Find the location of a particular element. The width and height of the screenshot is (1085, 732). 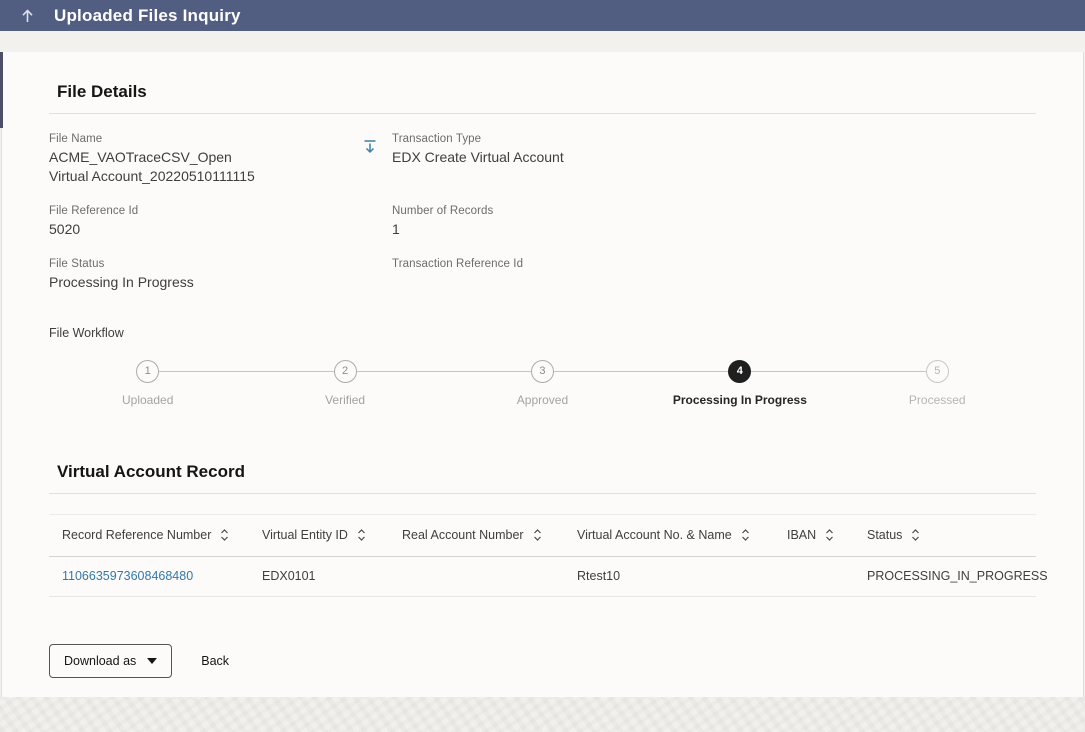

download-as-label: Download as is located at coordinates (100, 660).